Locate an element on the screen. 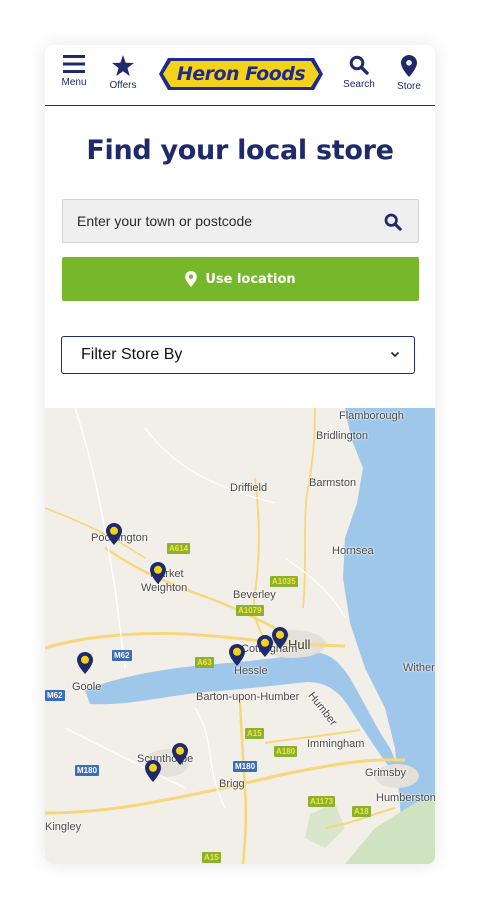 This screenshot has height=909, width=480. road-m180-west: M180 is located at coordinates (87, 770).